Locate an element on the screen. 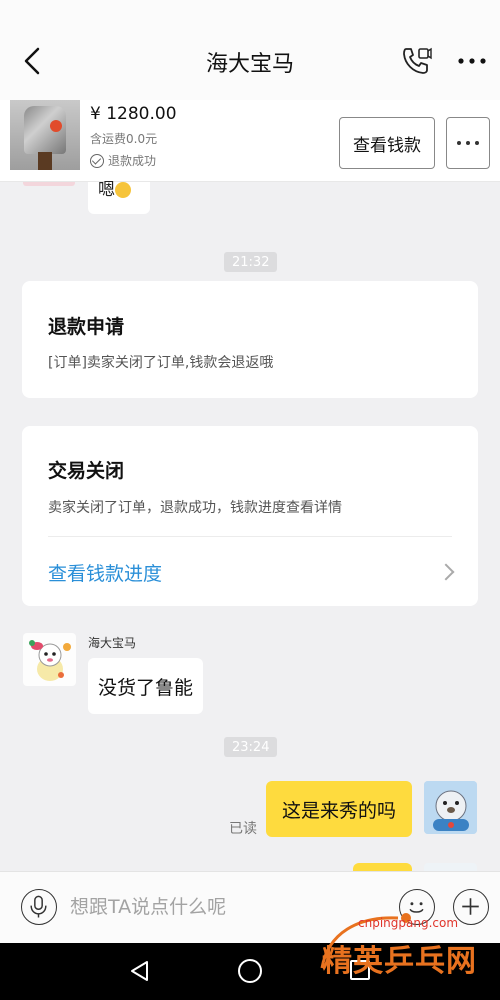 The height and width of the screenshot is (1000, 500). watermark-text: 精英乒乓网 is located at coordinates (399, 961).